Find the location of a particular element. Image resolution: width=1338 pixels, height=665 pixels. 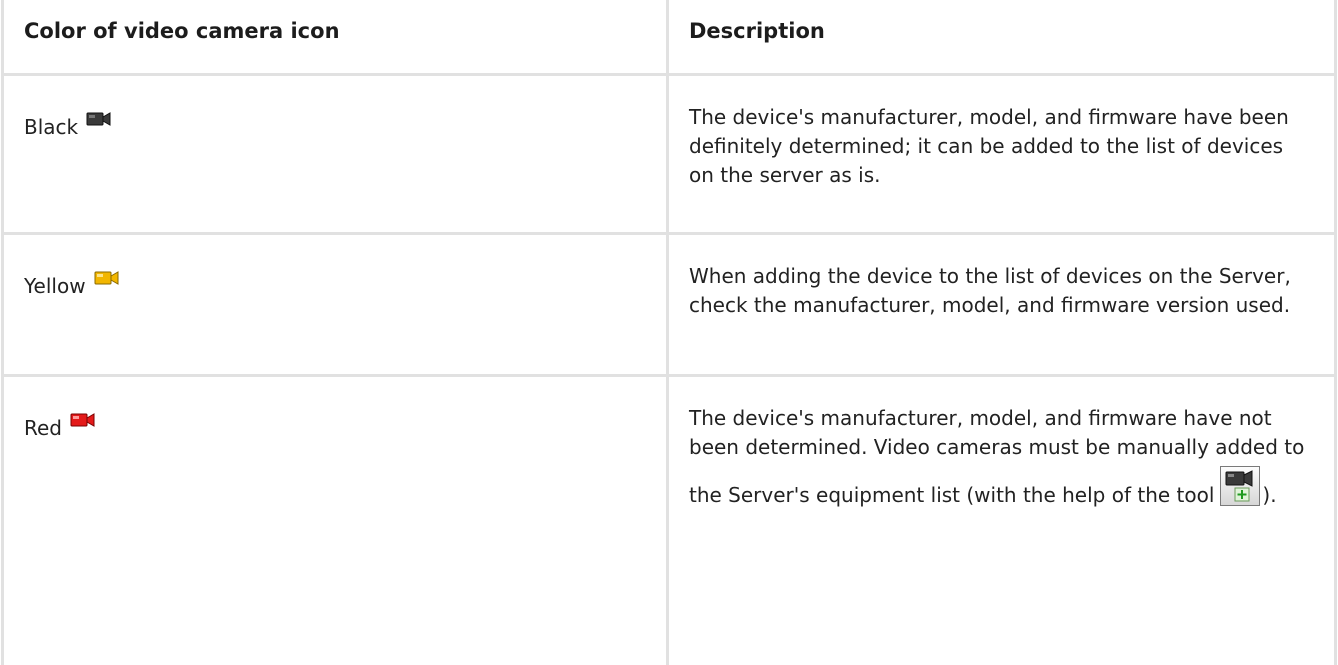

color-cell: Yellow is located at coordinates (335, 304).